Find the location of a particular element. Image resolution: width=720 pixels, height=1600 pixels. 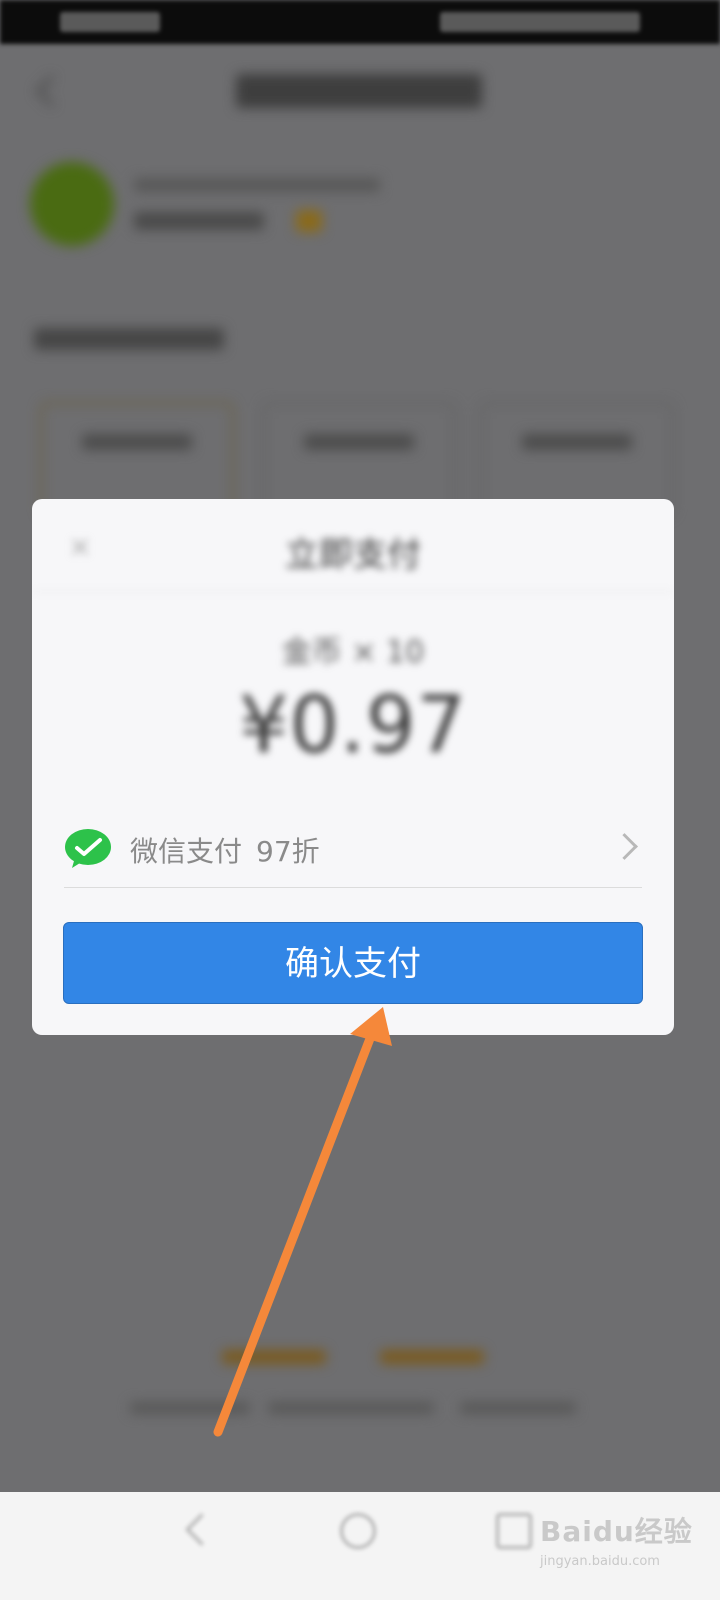

payment-discount: 97折 is located at coordinates (288, 851).